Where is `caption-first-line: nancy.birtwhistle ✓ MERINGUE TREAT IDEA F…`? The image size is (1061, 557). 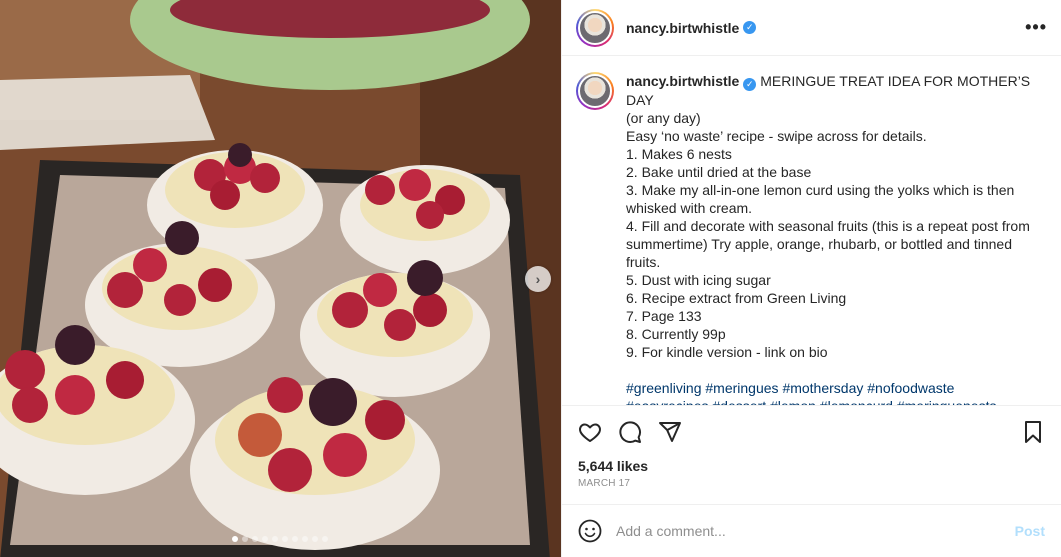 caption-first-line: nancy.birtwhistle ✓ MERINGUE TREAT IDEA F… is located at coordinates (836, 90).